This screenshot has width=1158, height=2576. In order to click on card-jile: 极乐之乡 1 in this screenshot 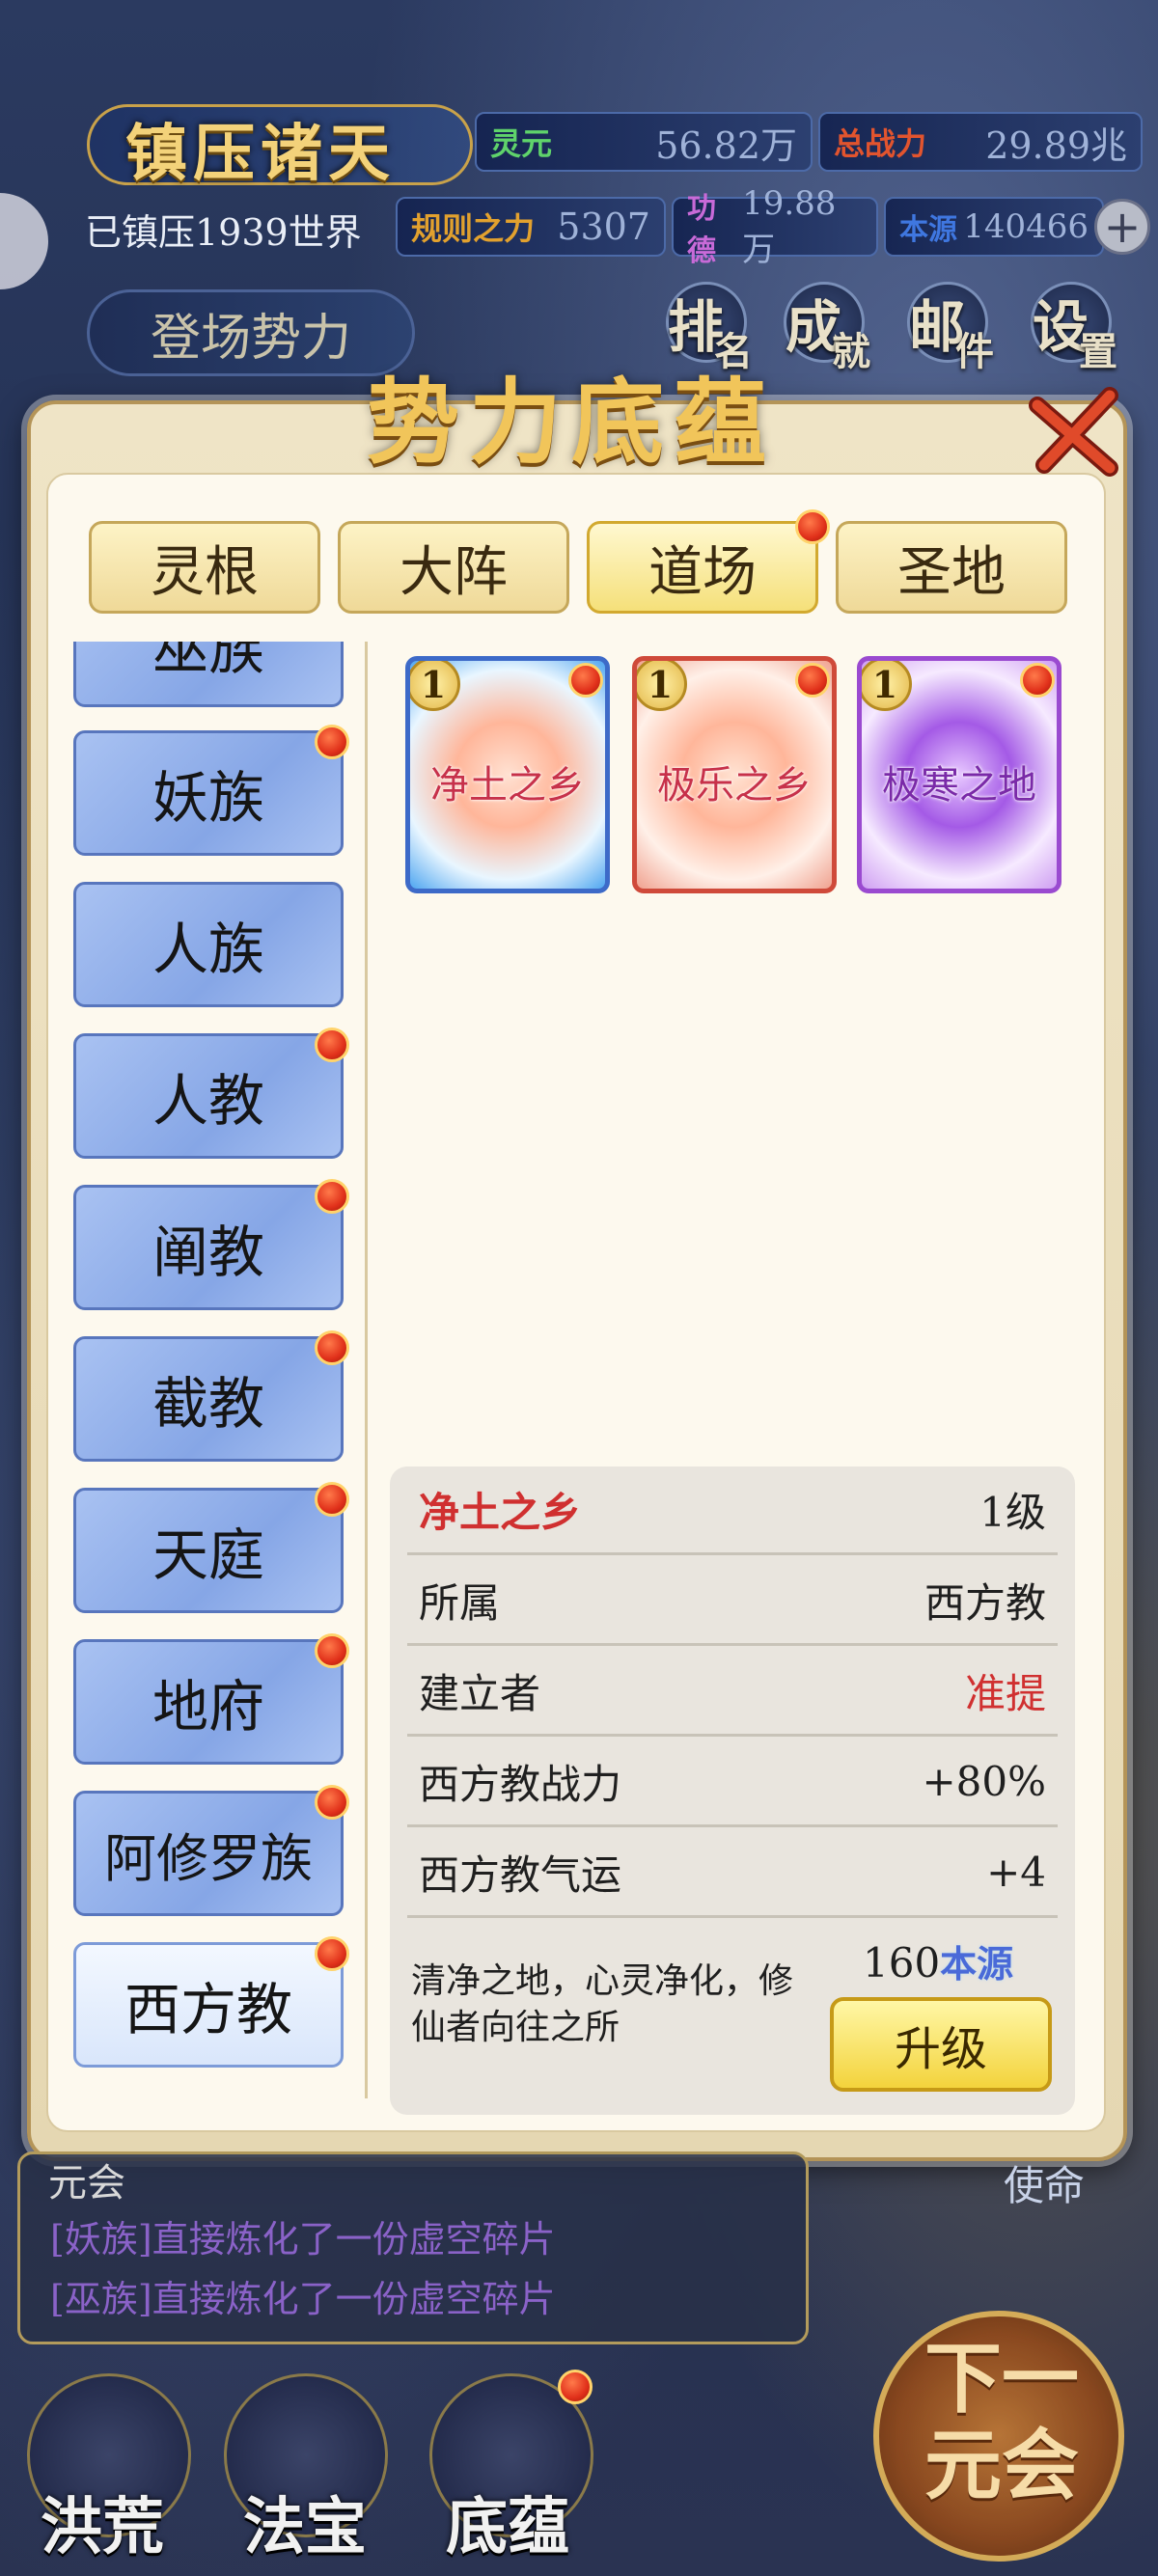, I will do `click(734, 775)`.